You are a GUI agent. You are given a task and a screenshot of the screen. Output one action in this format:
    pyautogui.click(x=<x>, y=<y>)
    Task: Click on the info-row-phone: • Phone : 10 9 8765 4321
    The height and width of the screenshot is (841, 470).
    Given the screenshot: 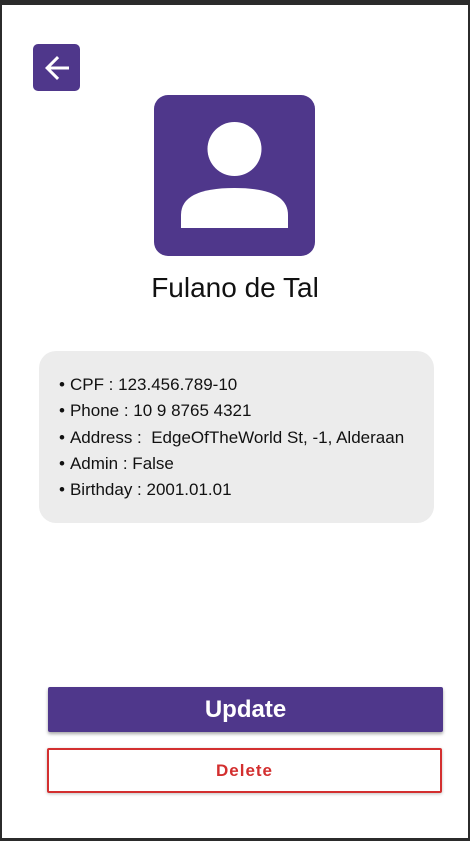 What is the action you would take?
    pyautogui.click(x=155, y=411)
    